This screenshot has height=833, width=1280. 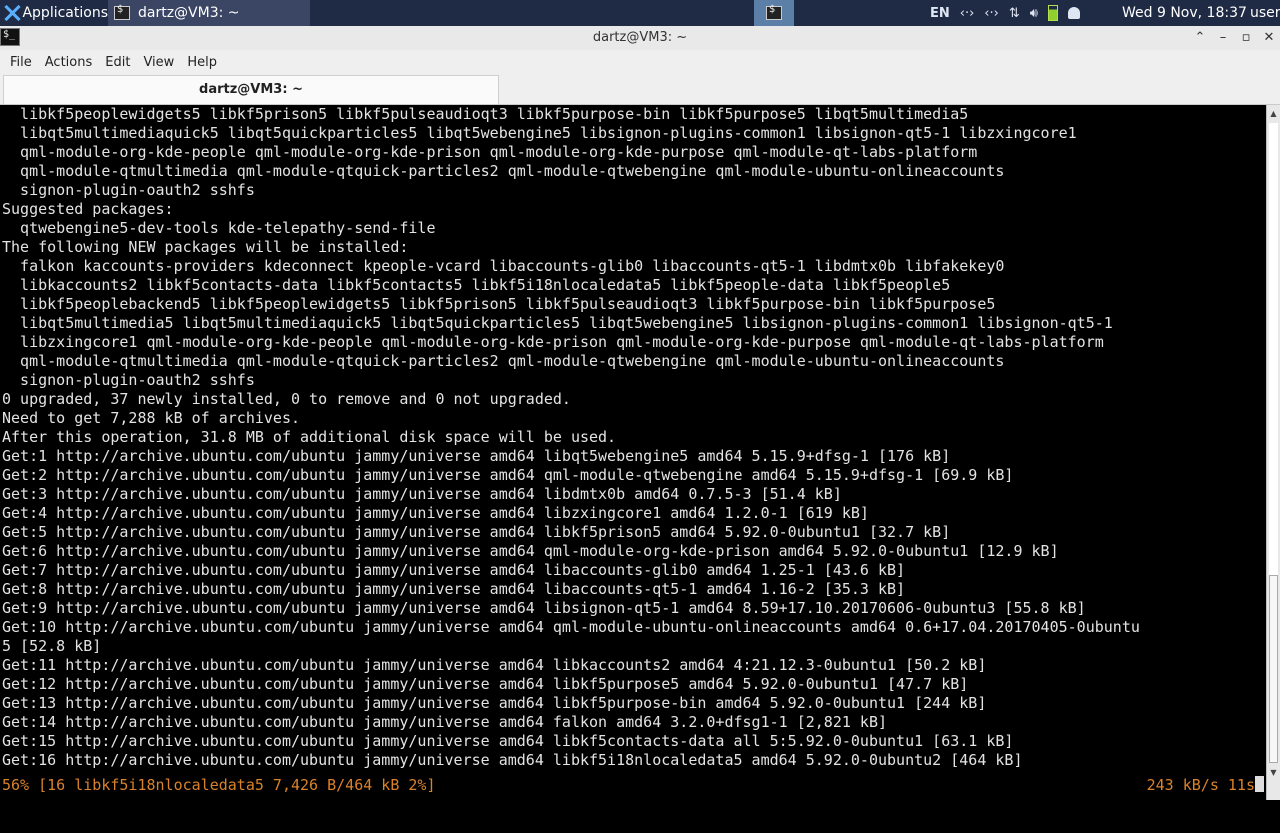 I want to click on close-icon: ✕, so click(x=1269, y=38).